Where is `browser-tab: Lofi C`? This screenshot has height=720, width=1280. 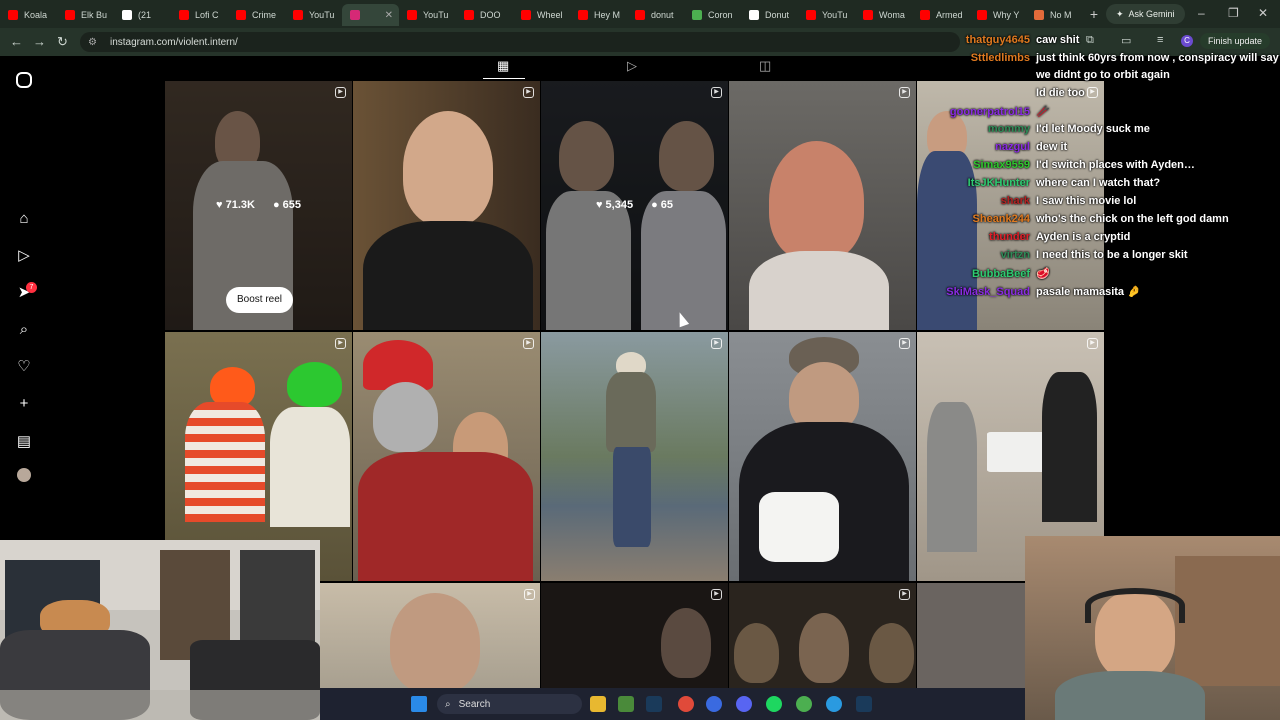
browser-tab: Lofi C is located at coordinates (199, 15).